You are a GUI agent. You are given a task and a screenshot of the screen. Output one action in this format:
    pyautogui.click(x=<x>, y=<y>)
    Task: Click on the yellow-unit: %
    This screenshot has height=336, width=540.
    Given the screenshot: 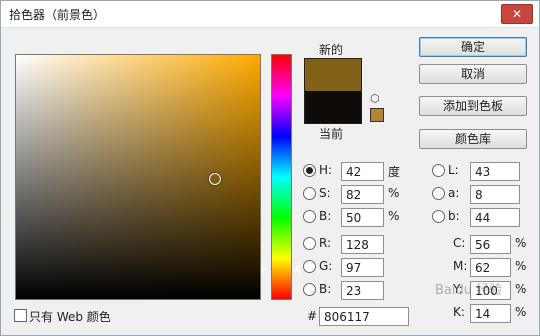 What is the action you would take?
    pyautogui.click(x=521, y=289)
    